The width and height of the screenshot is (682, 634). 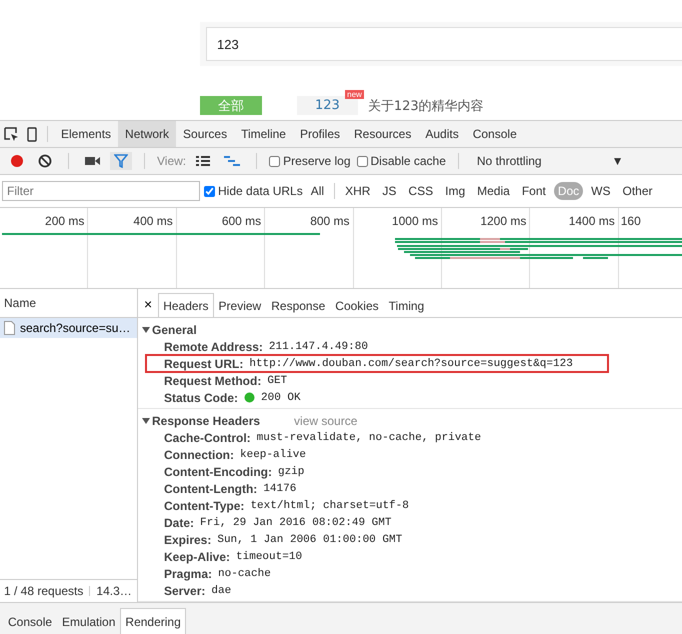 I want to click on header-value: keep-alive, so click(x=273, y=454).